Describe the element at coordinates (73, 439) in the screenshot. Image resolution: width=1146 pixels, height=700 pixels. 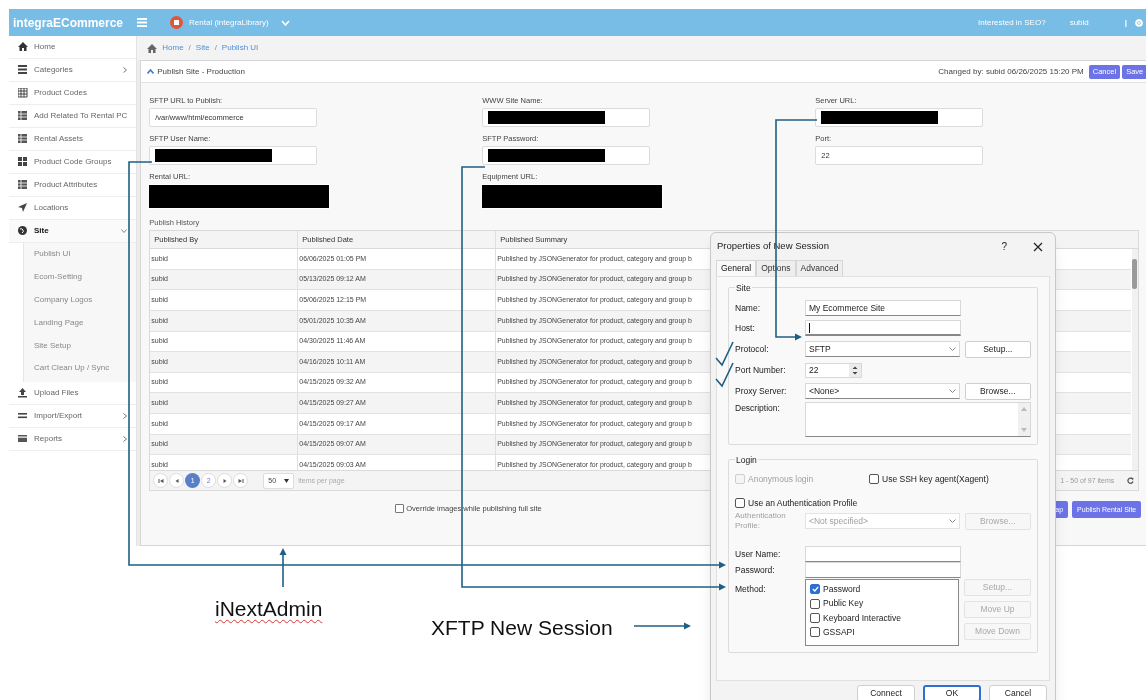
I see `sidebar-item: Reports` at that location.